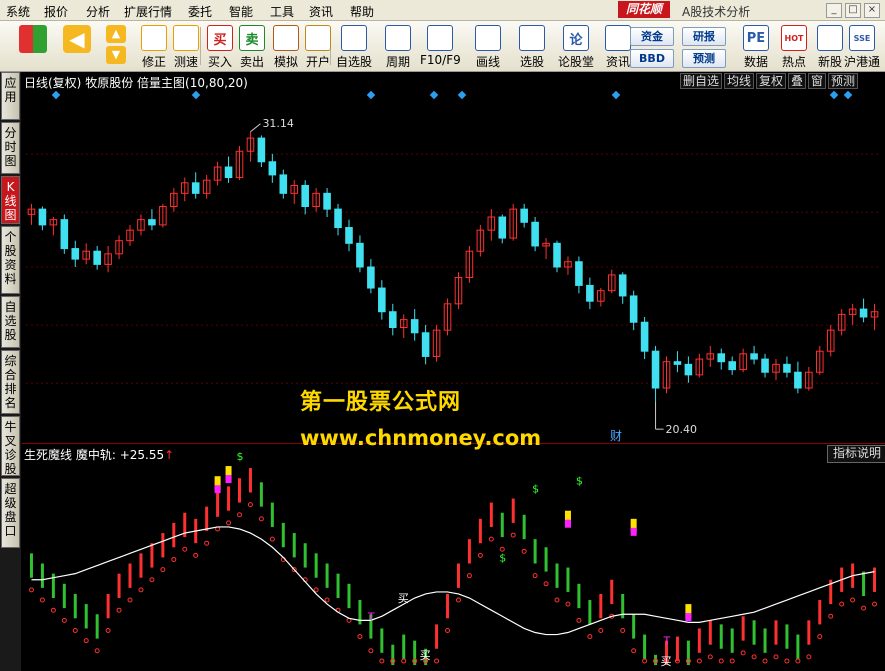 This screenshot has width=885, height=671. Describe the element at coordinates (278, 123) in the screenshot. I see `high-price-label: 31.14` at that location.